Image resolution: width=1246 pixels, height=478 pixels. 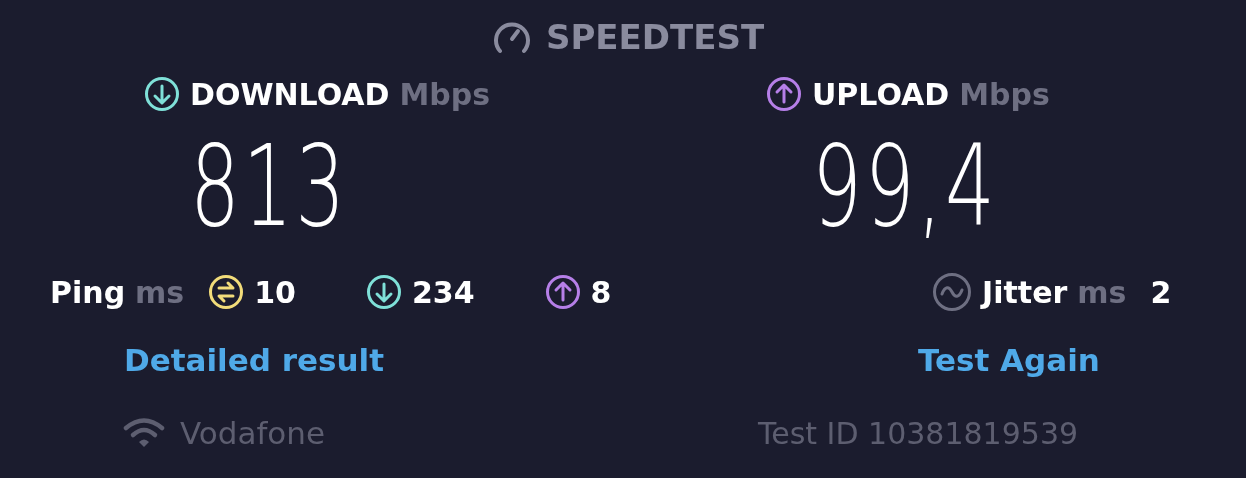 What do you see at coordinates (1161, 292) in the screenshot?
I see `jitter-value: 2` at bounding box center [1161, 292].